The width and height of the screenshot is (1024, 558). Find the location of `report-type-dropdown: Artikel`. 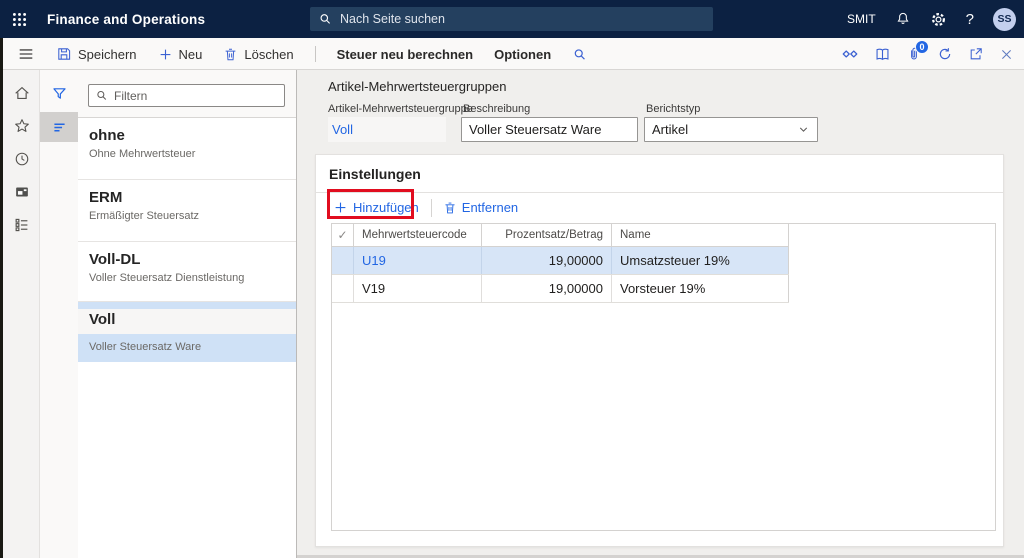

report-type-dropdown: Artikel is located at coordinates (731, 129).